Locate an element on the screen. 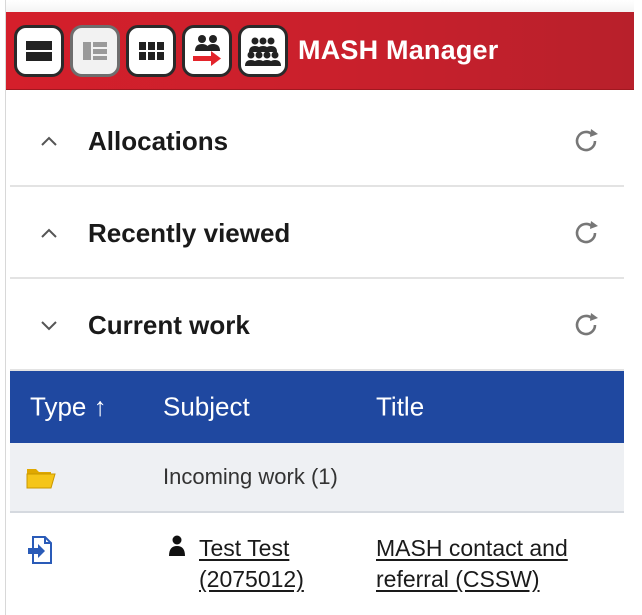 The width and height of the screenshot is (642, 615). section-current-work: Current work is located at coordinates (317, 326).